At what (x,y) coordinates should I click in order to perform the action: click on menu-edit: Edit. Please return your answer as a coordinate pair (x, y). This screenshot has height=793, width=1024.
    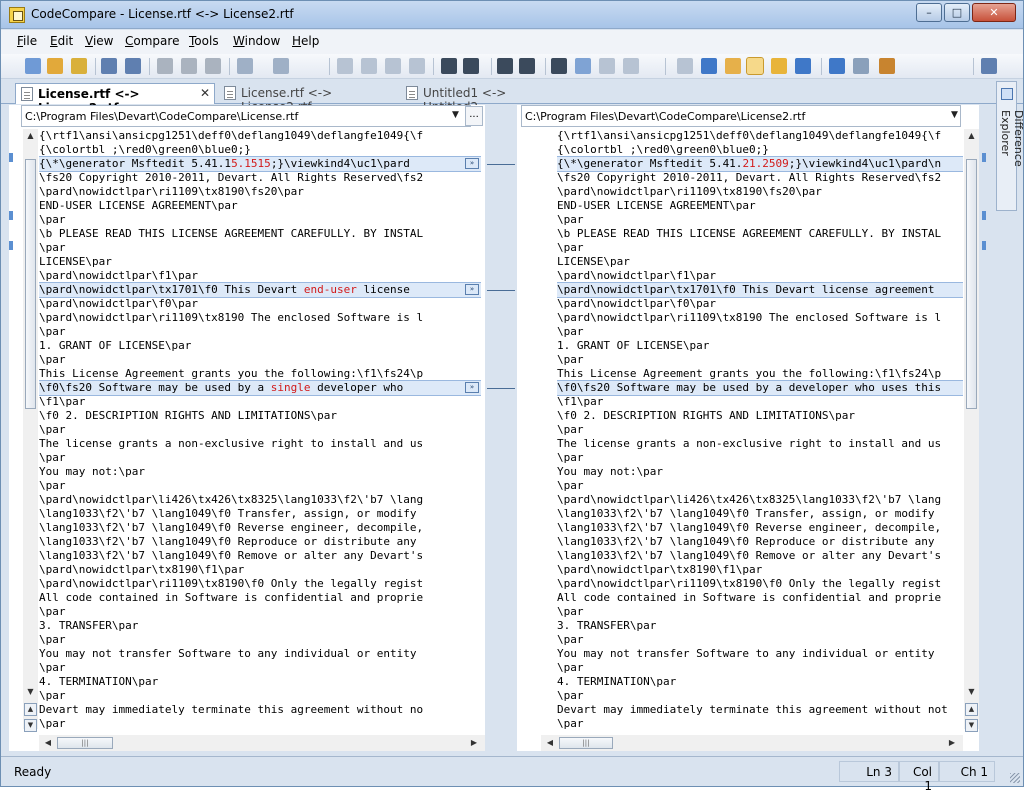
    Looking at the image, I should click on (61, 41).